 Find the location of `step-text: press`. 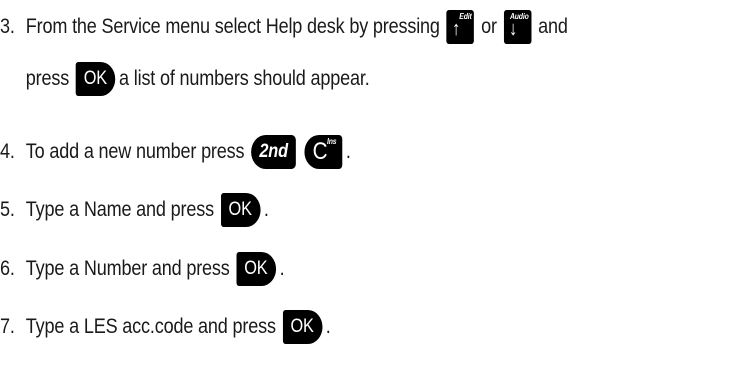

step-text: press is located at coordinates (47, 78).